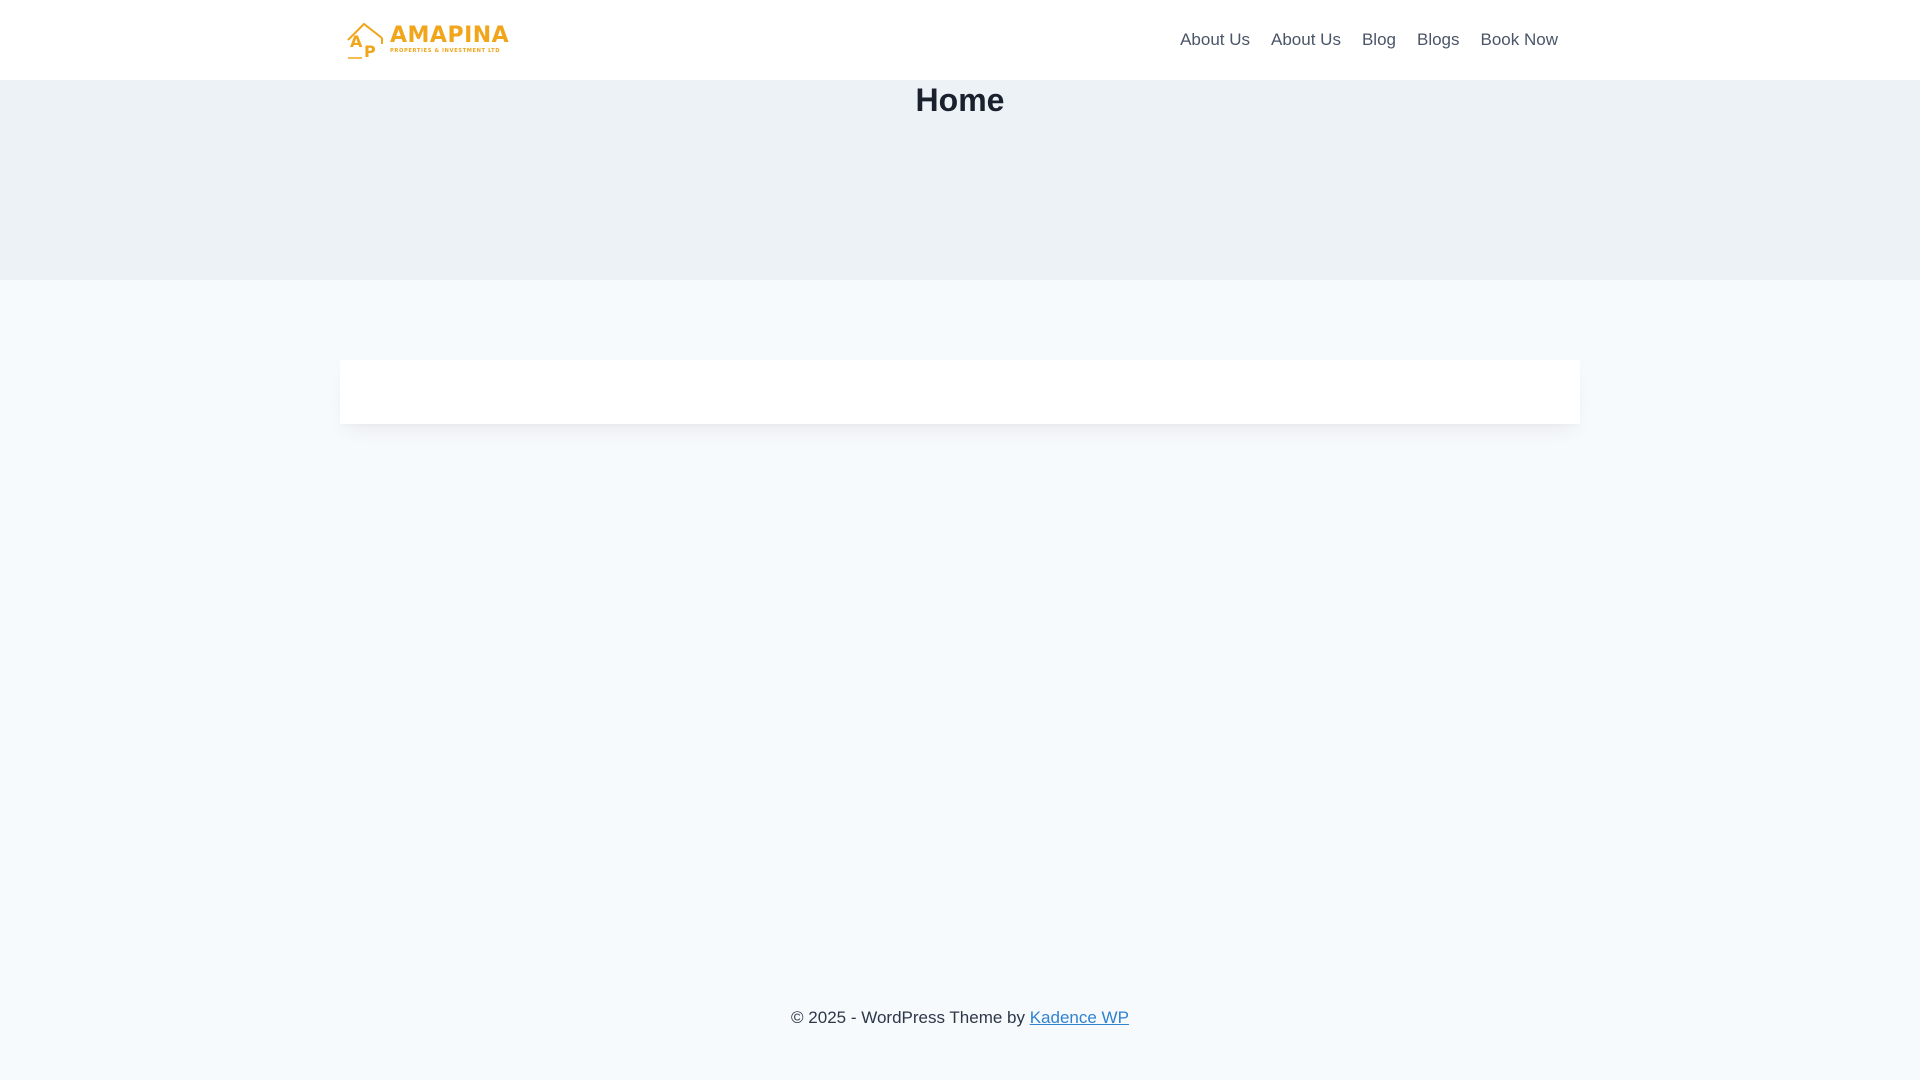 The width and height of the screenshot is (1920, 1080). Describe the element at coordinates (370, 51) in the screenshot. I see `logo-mark-letter-p: P` at that location.